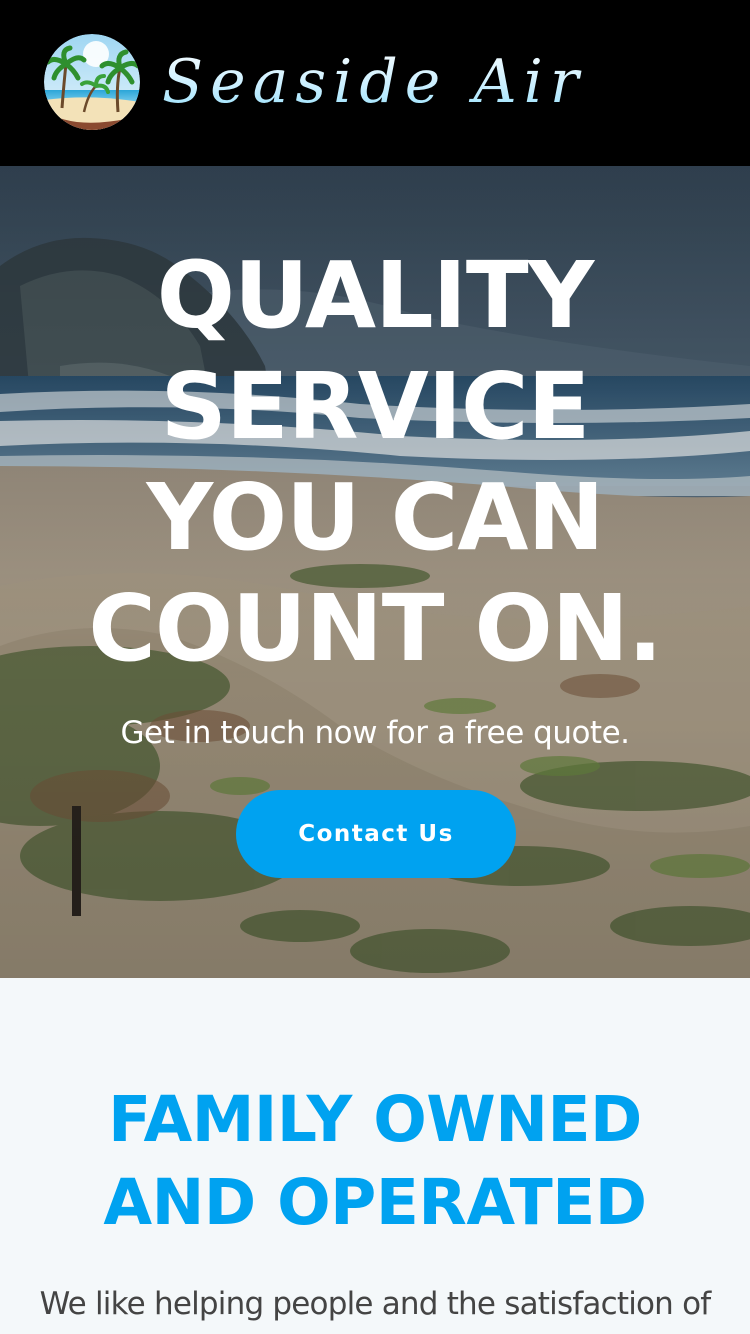 The image size is (750, 1334). What do you see at coordinates (375, 733) in the screenshot?
I see `hero-subtitle: Get in touch now for a free quote.` at bounding box center [375, 733].